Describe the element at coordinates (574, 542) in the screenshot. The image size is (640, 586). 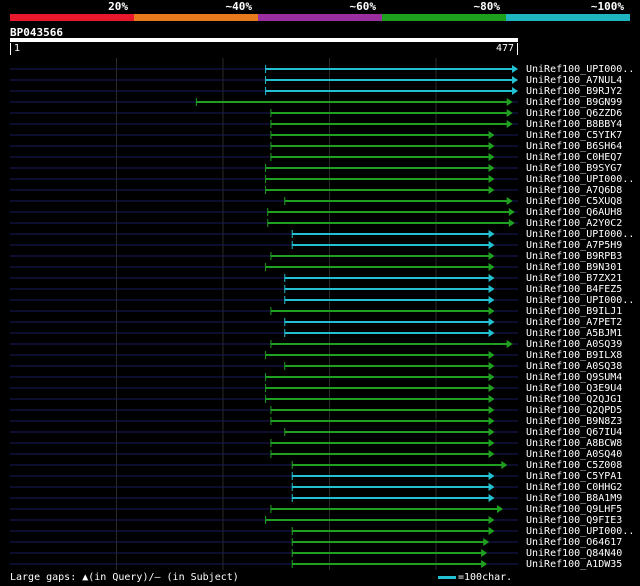
I see `hit-label: UniRef100_O64617` at that location.